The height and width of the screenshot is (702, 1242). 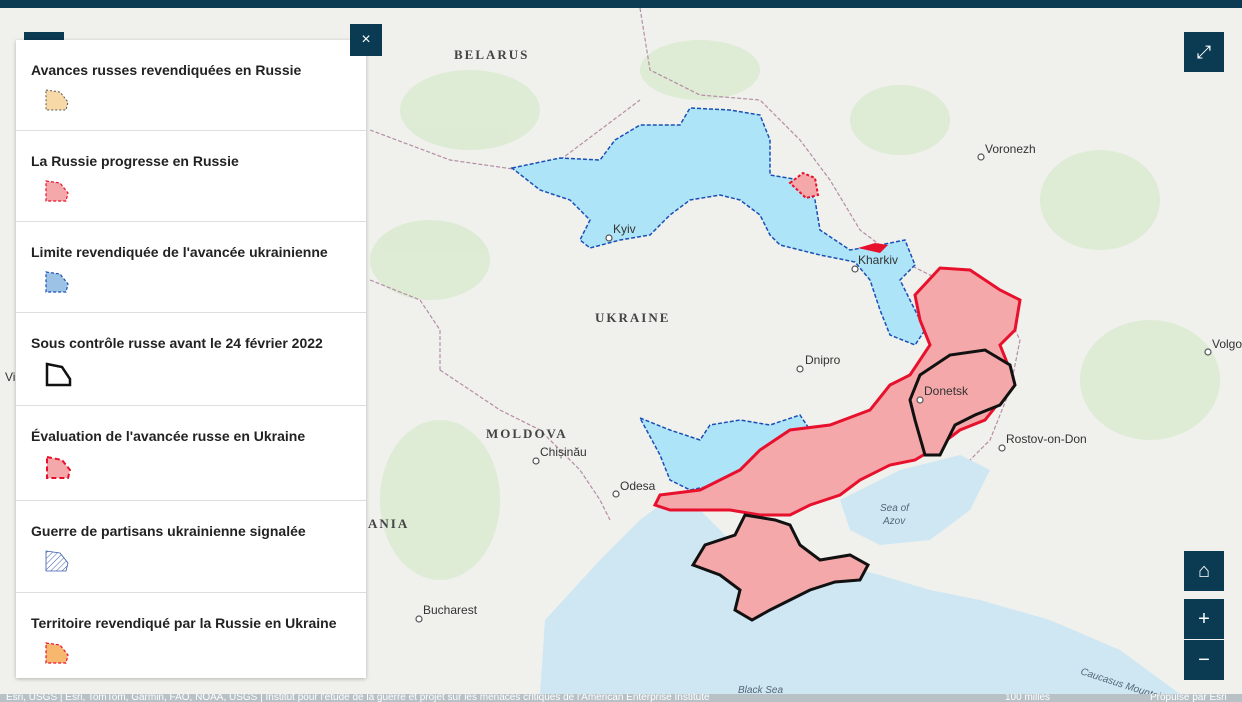 I want to click on swatch-russian-advance-assessment-icon, so click(x=59, y=467).